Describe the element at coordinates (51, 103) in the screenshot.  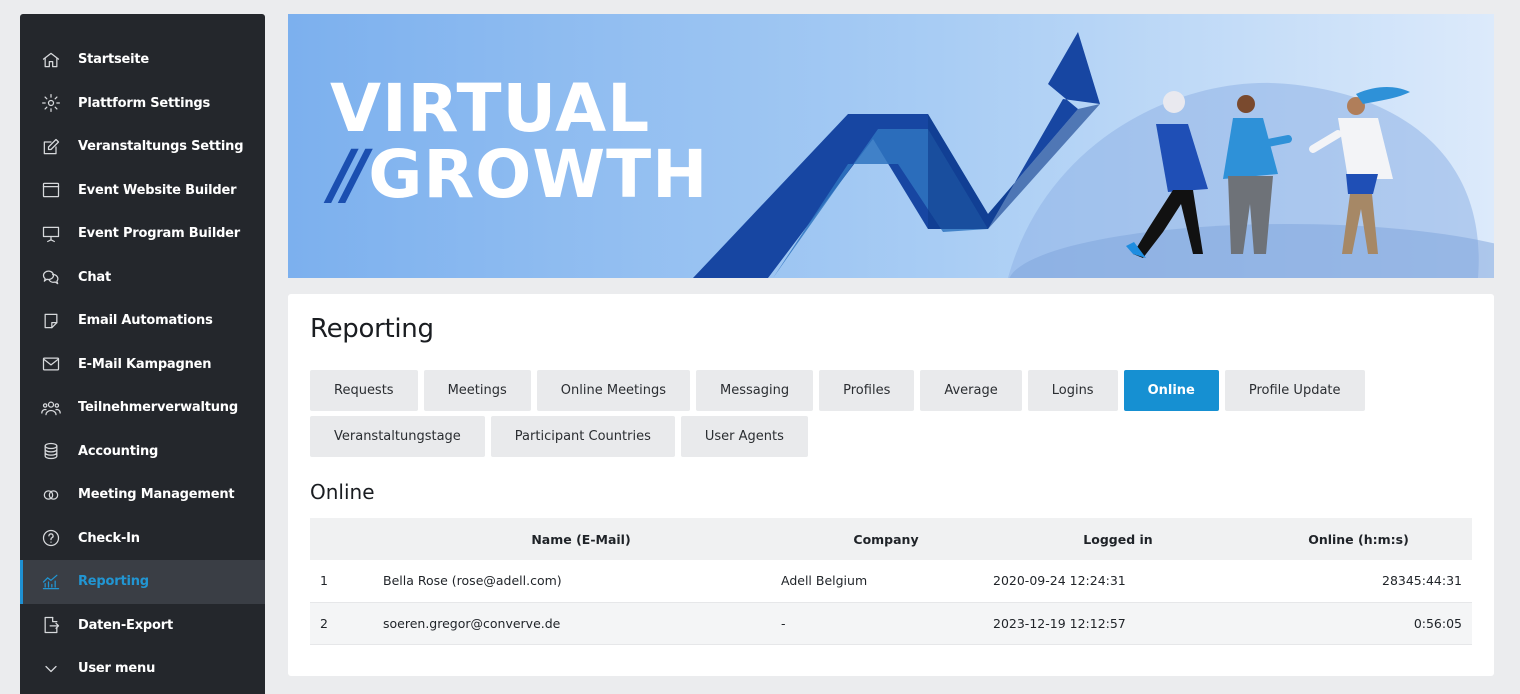
I see `gear-icon` at that location.